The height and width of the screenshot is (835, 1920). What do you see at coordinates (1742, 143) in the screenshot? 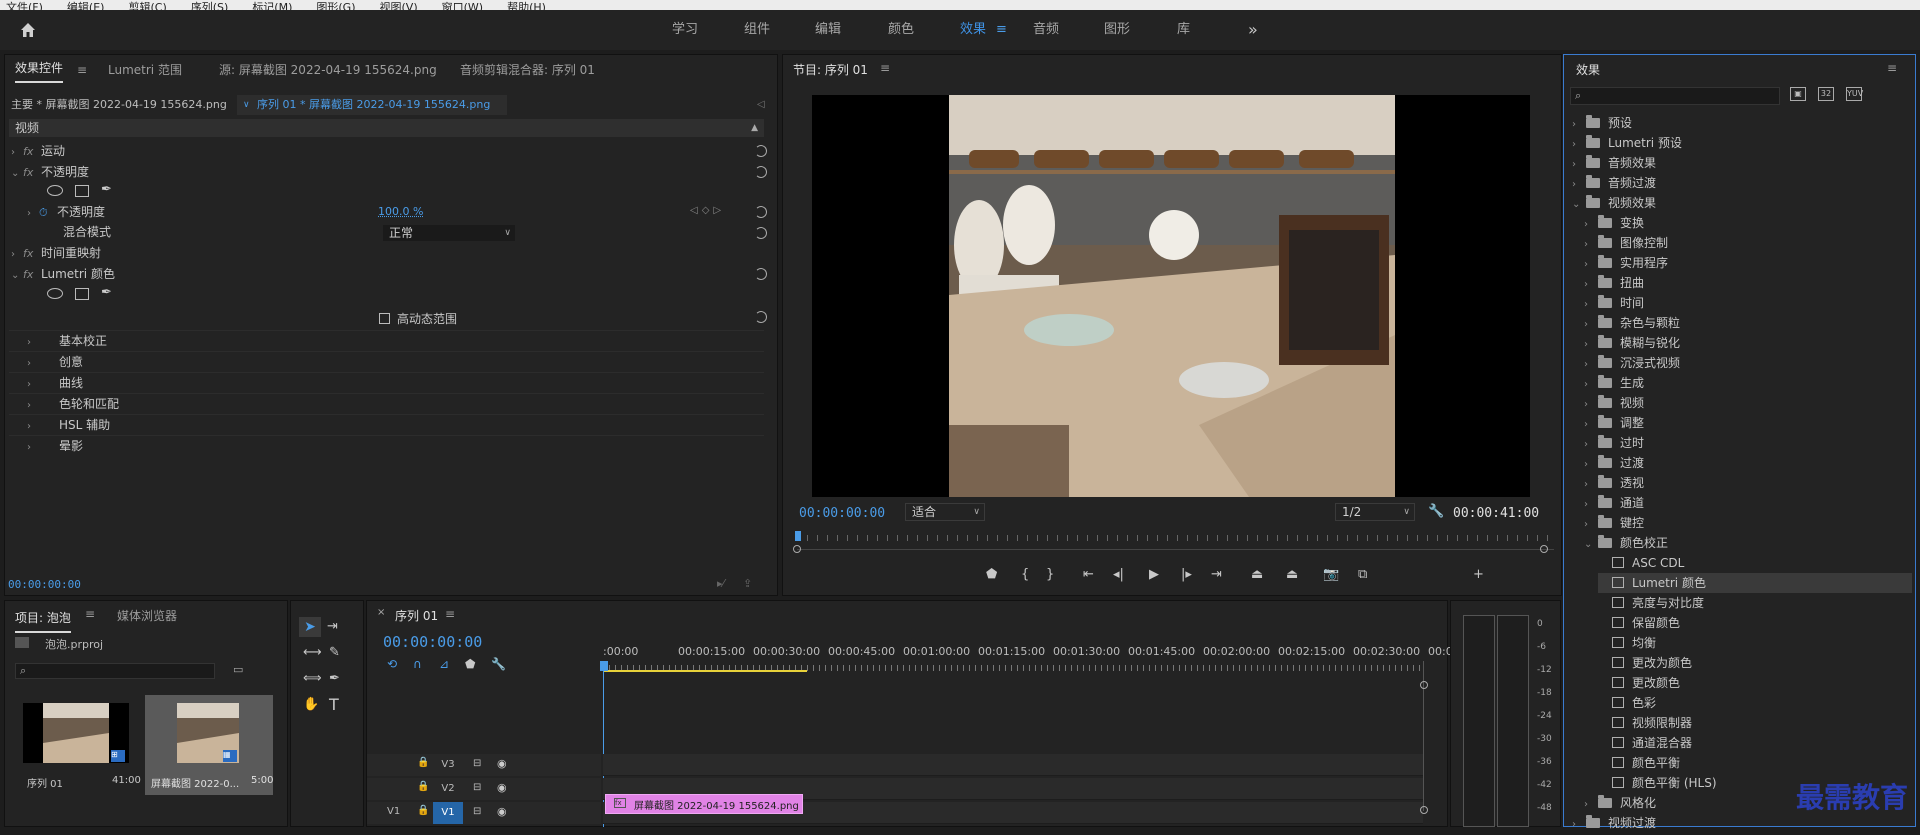
I see `effects-tree-item: › Lumetri 预设` at bounding box center [1742, 143].